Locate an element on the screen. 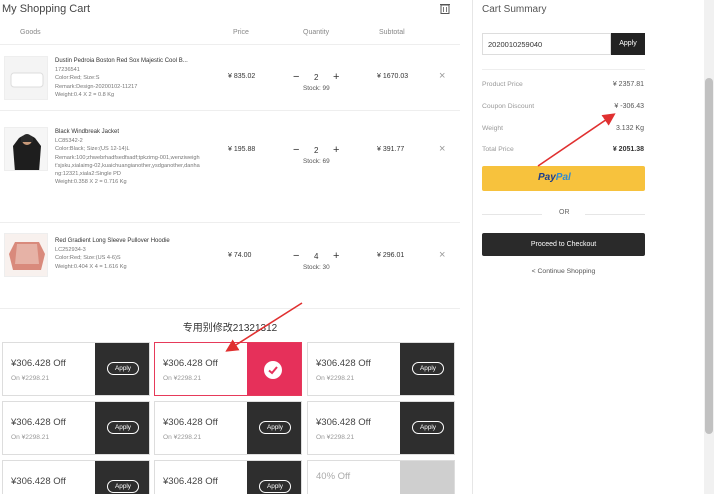 Image resolution: width=714 pixels, height=494 pixels. qty-value: 4 is located at coordinates (316, 256).